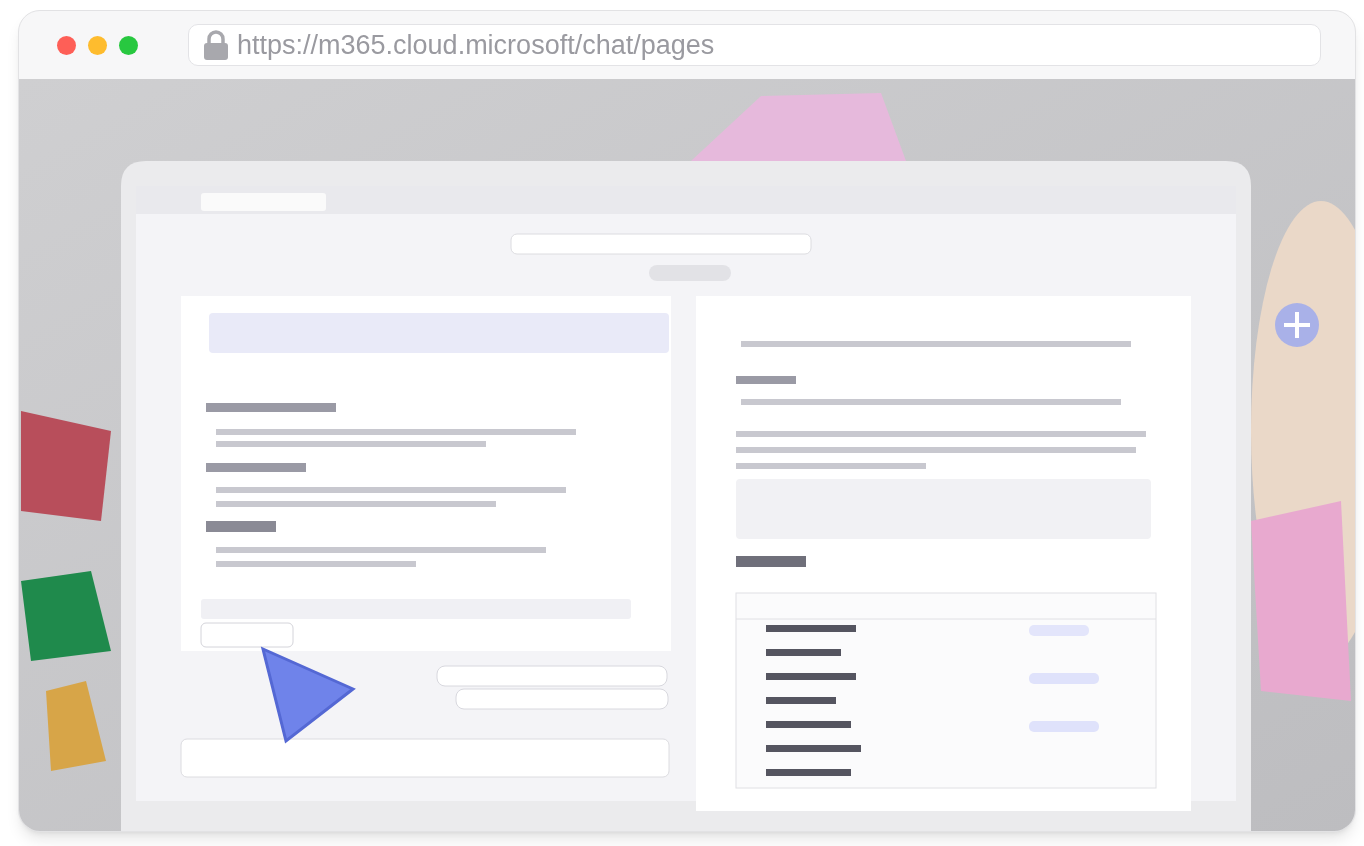 This screenshot has width=1364, height=846. Describe the element at coordinates (97, 45) in the screenshot. I see `minimize-window-button` at that location.